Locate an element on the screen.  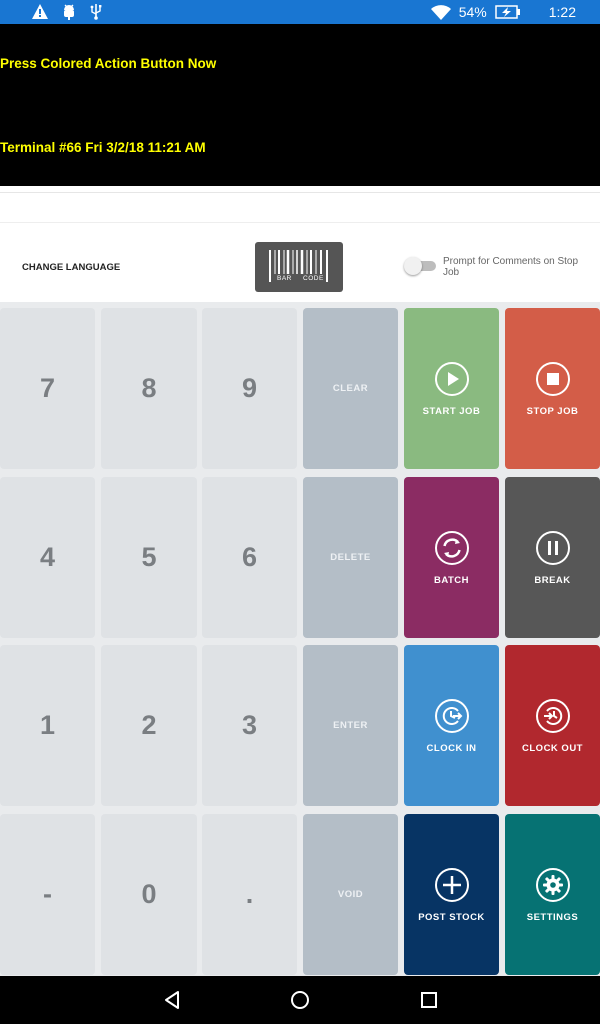
key-minus: - is located at coordinates (47, 894).